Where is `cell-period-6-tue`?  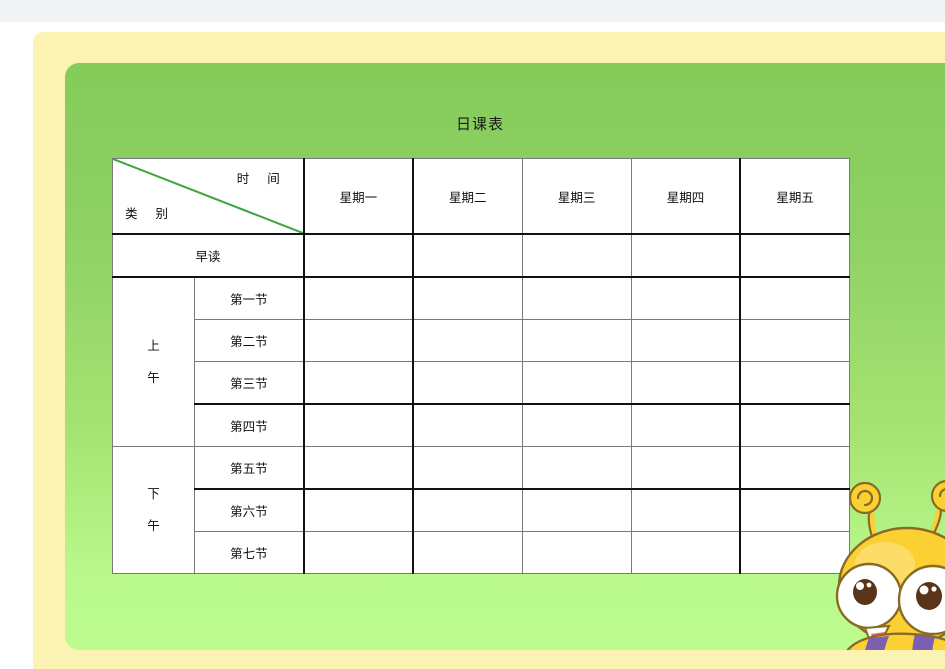
cell-period-6-tue is located at coordinates (467, 510).